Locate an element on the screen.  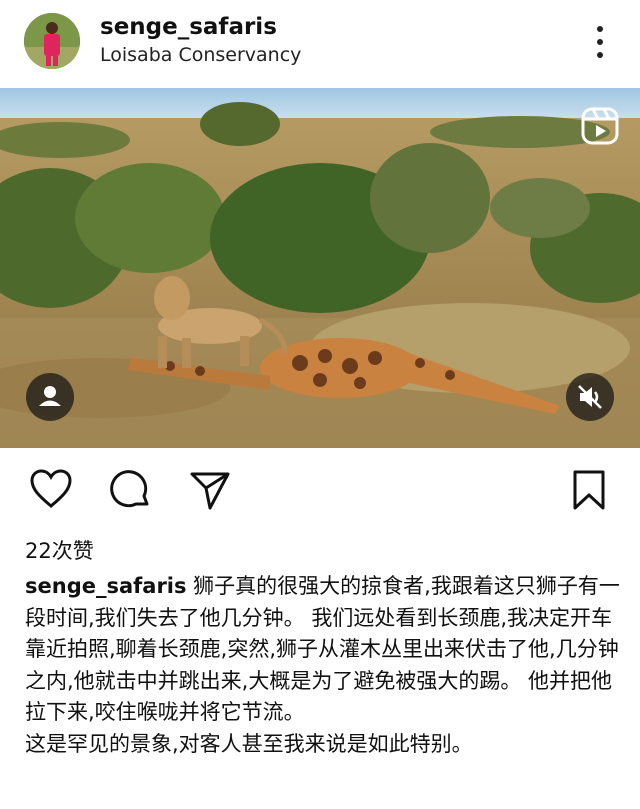
avatar is located at coordinates (52, 41).